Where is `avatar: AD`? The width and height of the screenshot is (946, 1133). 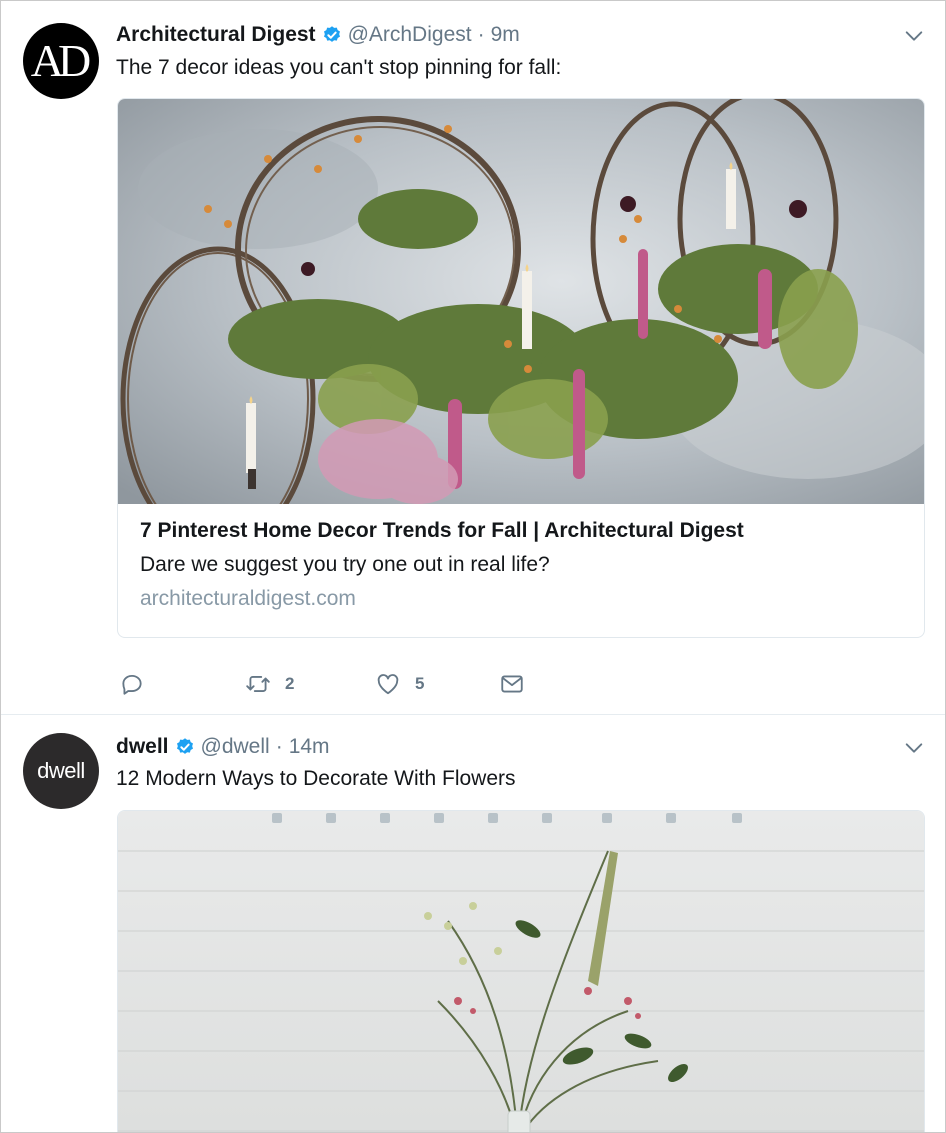 avatar: AD is located at coordinates (61, 61).